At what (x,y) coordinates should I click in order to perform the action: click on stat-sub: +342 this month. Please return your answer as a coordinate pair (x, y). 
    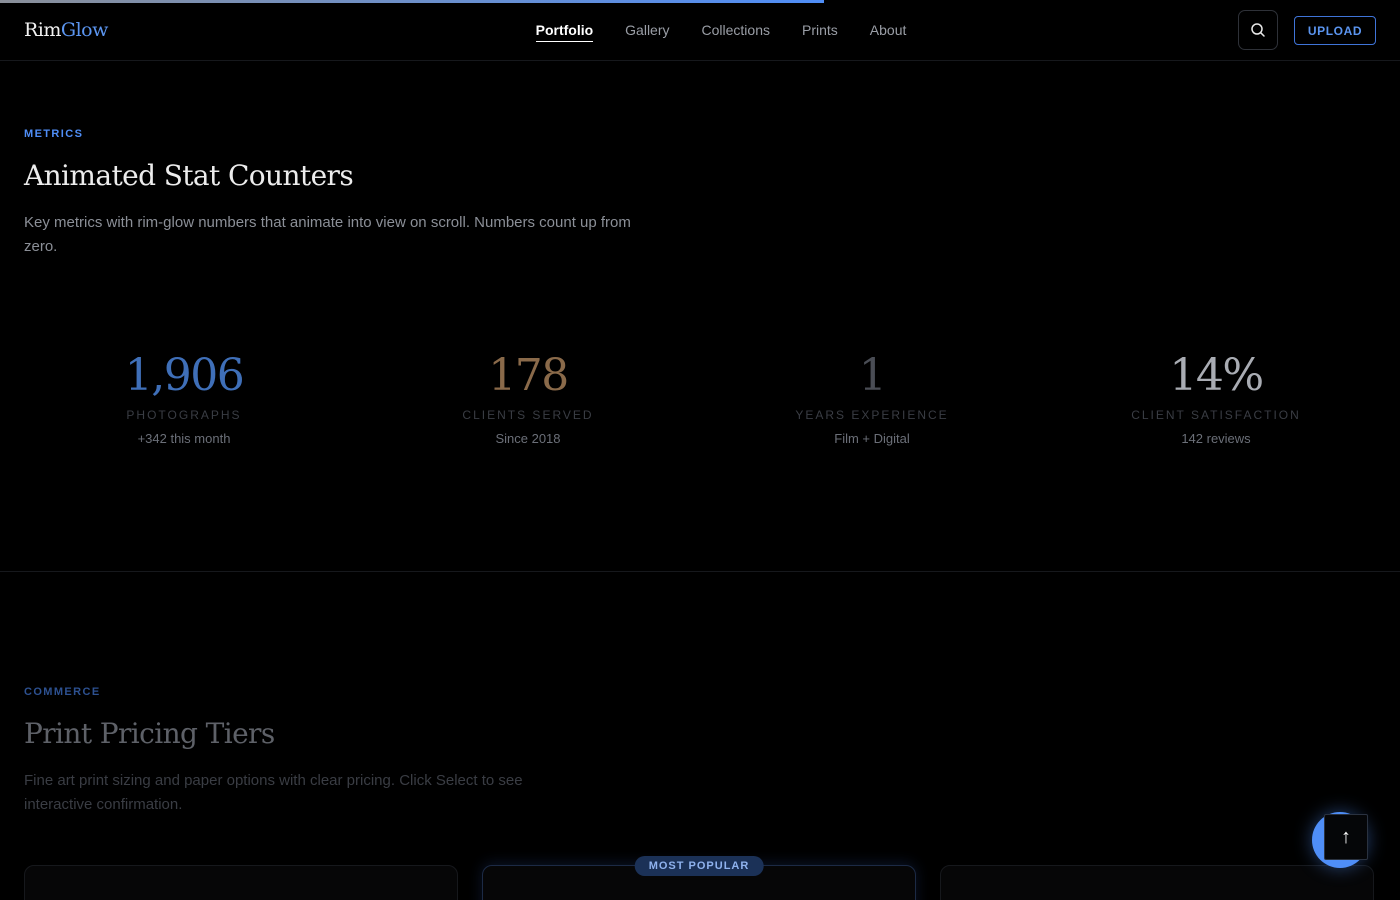
    Looking at the image, I should click on (184, 438).